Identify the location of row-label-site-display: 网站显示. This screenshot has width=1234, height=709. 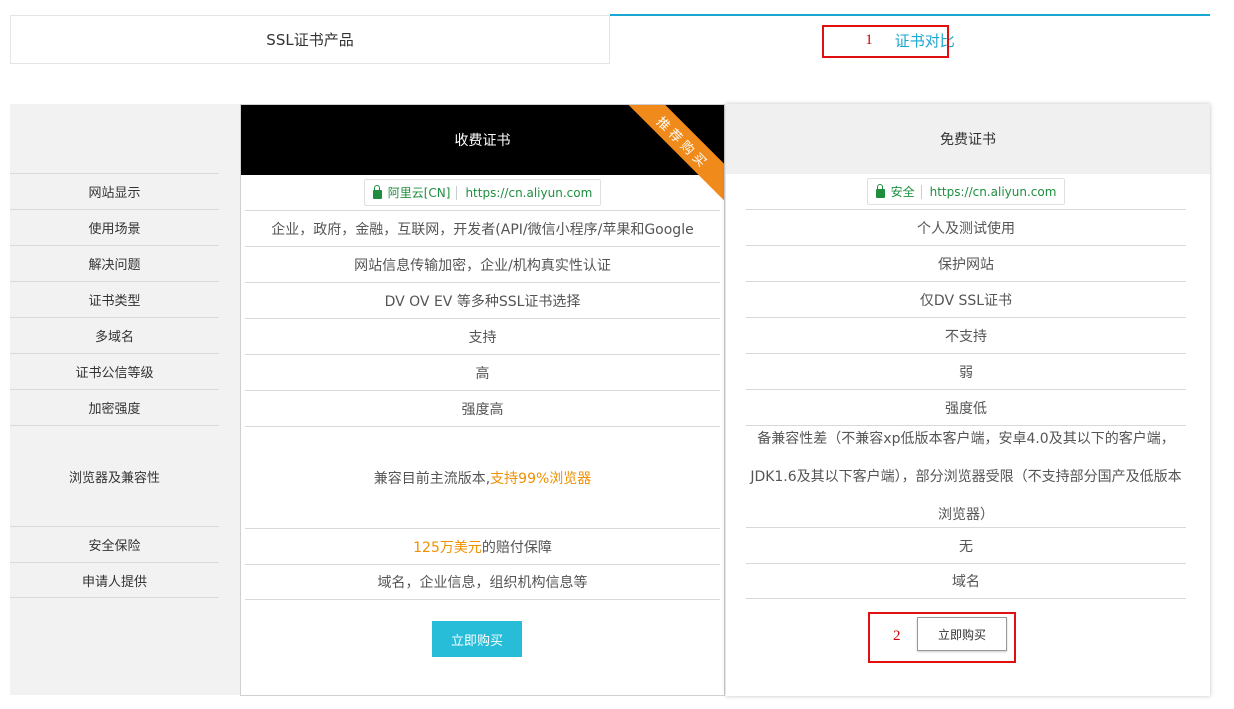
(114, 191).